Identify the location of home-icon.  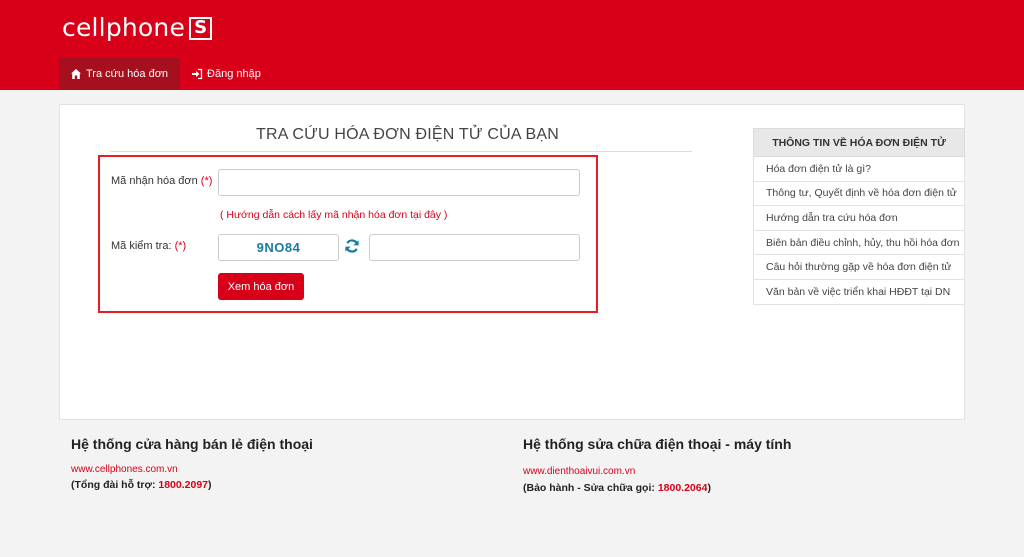
(76, 74).